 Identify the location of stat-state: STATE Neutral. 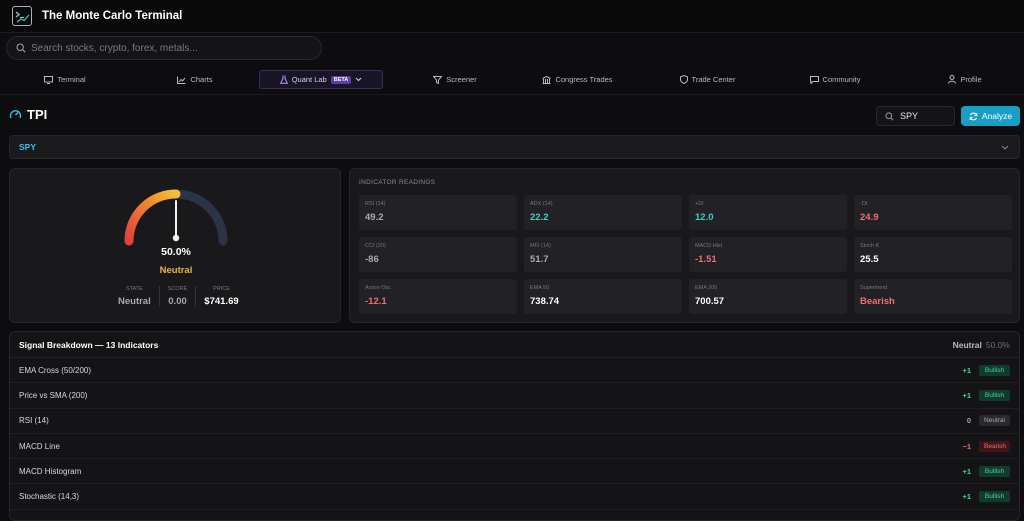
(134, 296).